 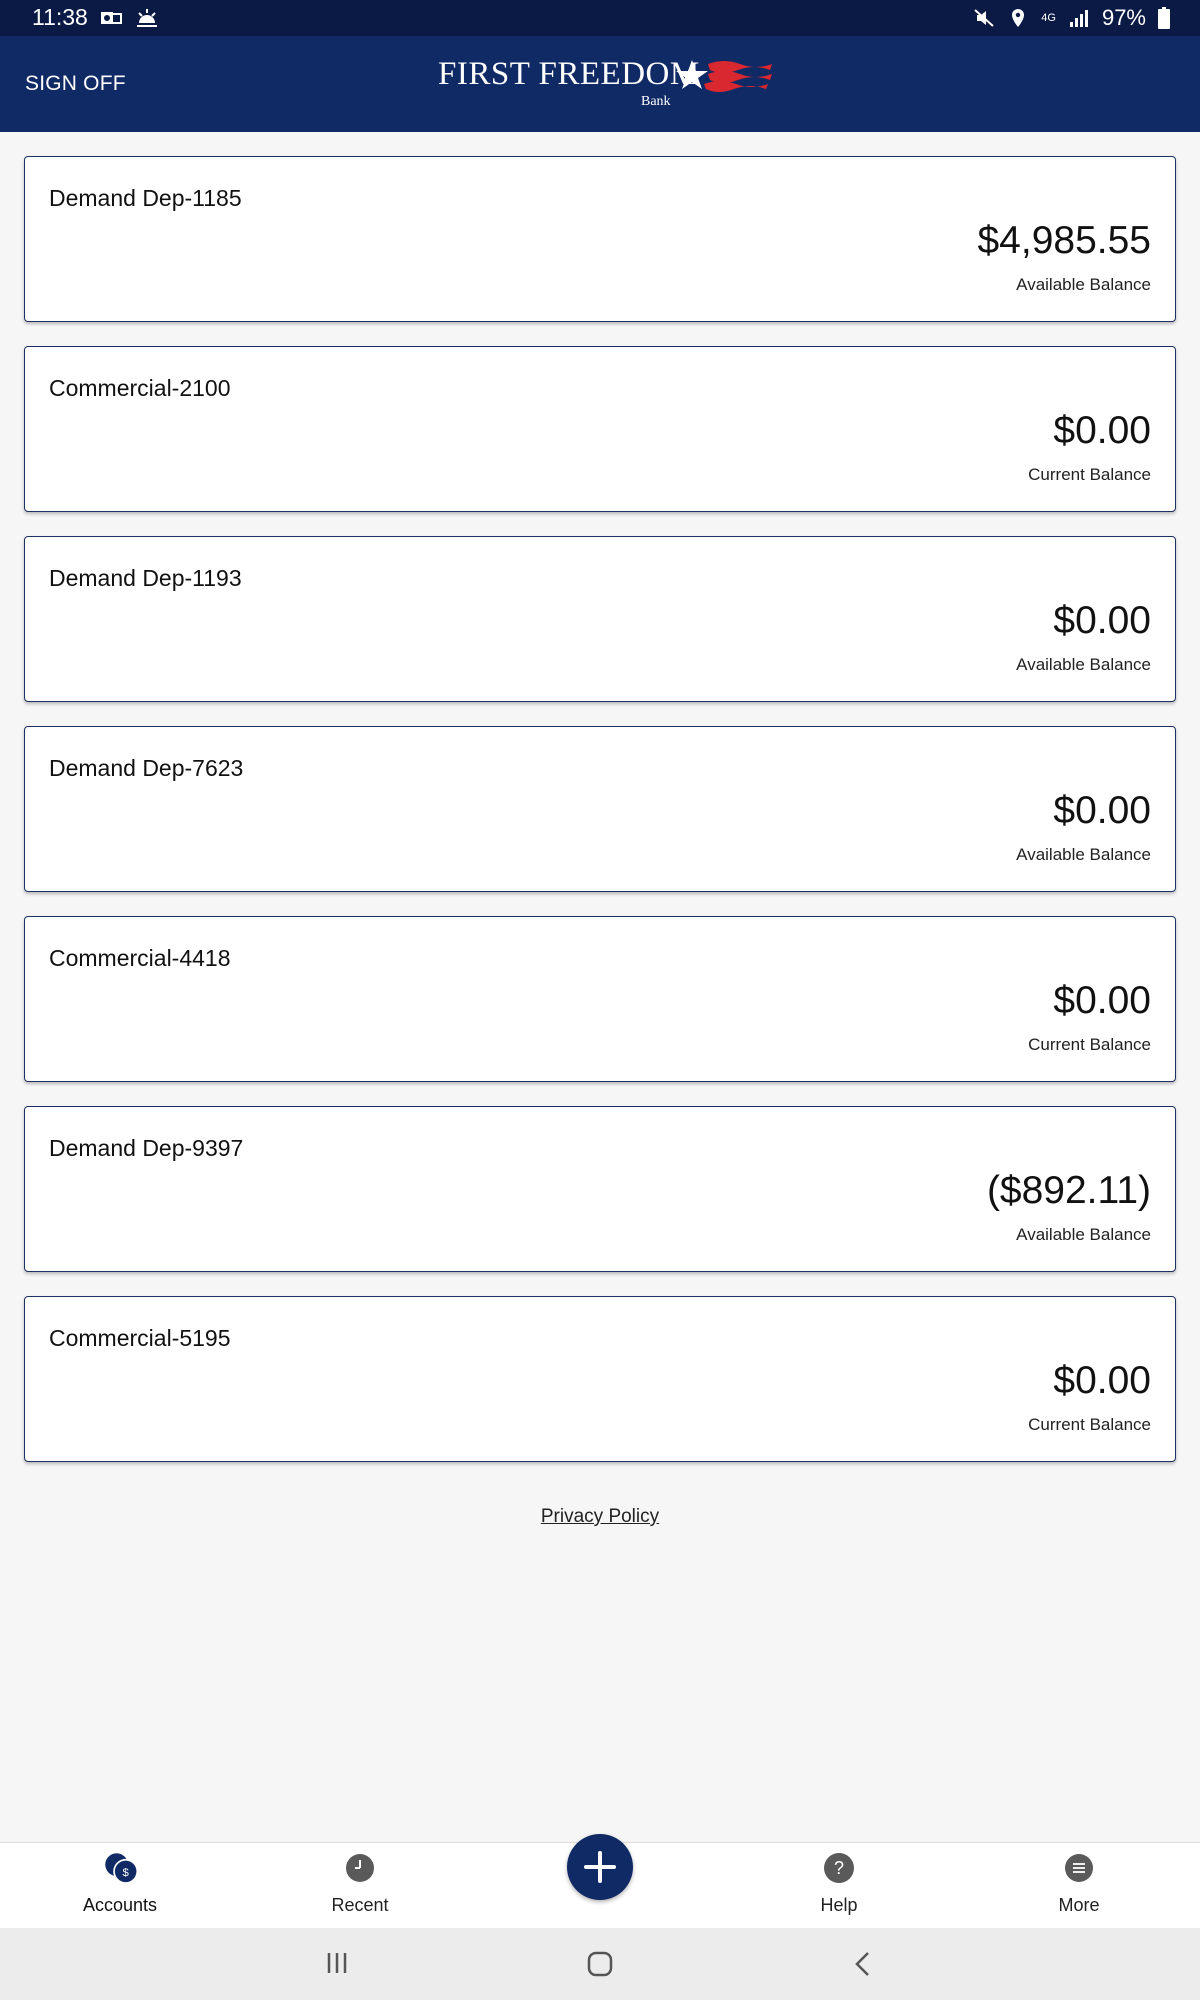 I want to click on bank-logo: FIRST FREEDOM Bank, so click(x=605, y=91).